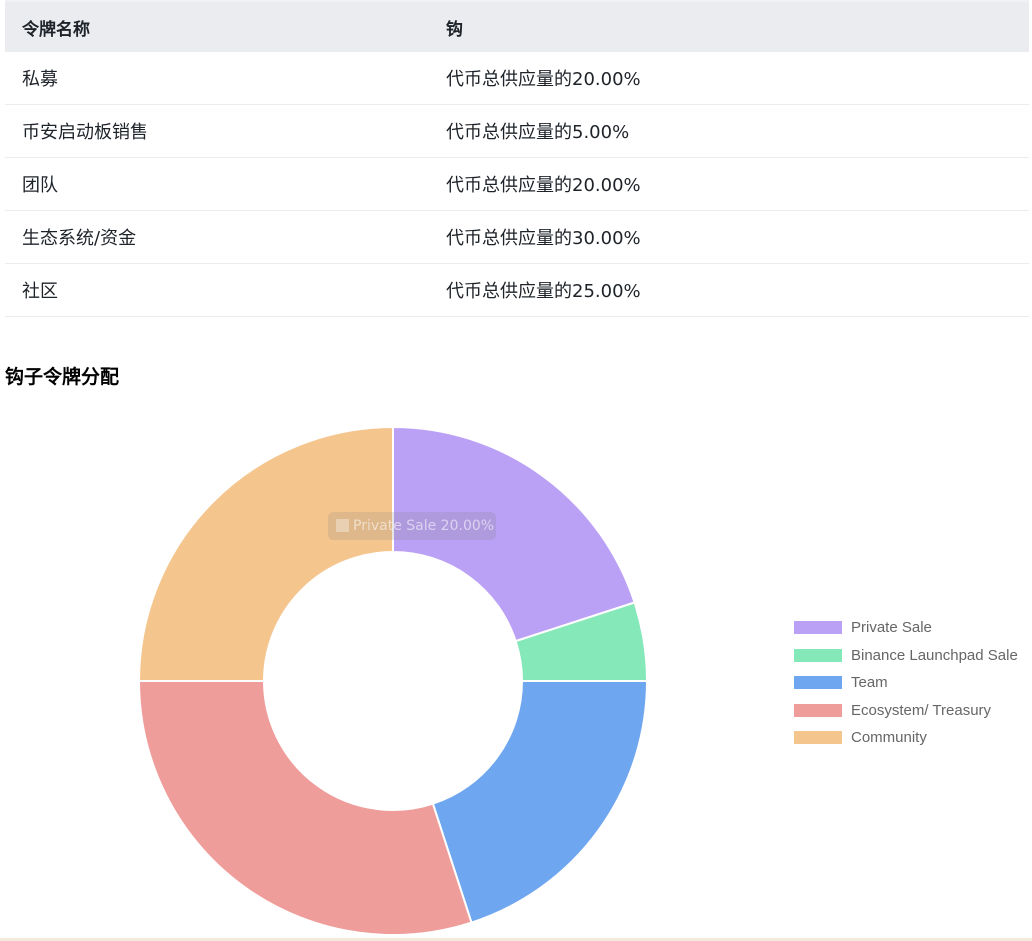  Describe the element at coordinates (305, 808) in the screenshot. I see `donut-slice-ecosystem-treasury` at that location.